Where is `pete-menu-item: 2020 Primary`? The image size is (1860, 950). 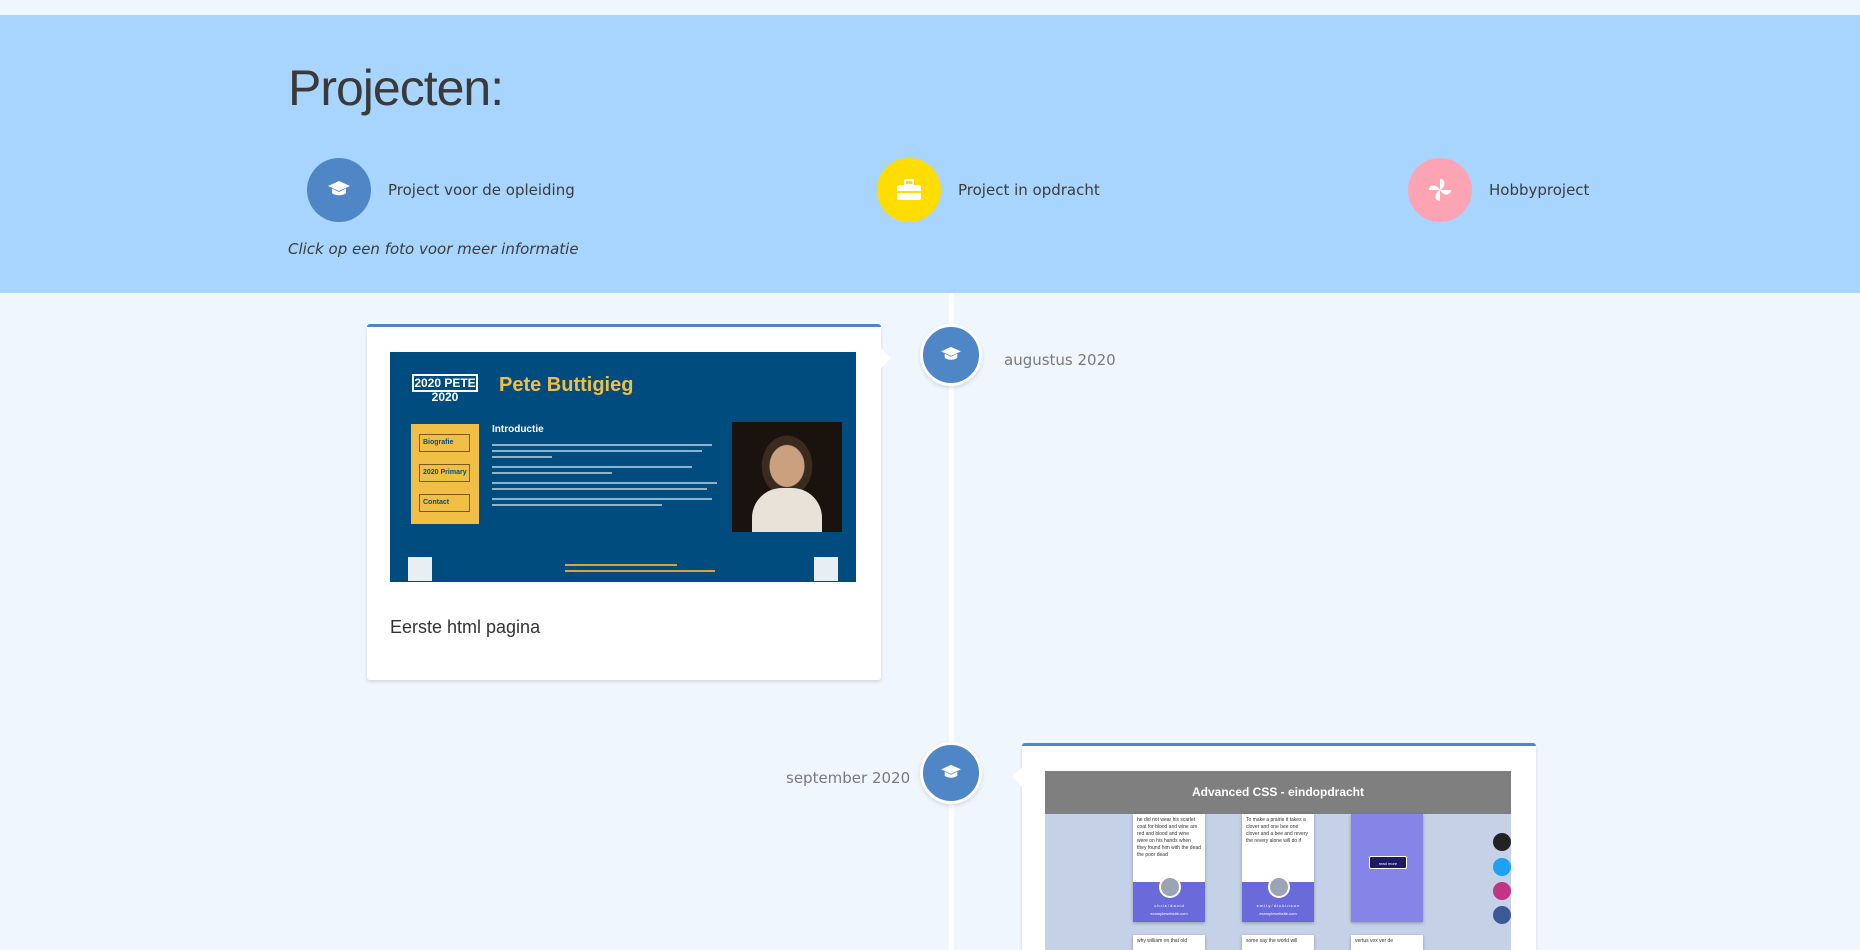 pete-menu-item: 2020 Primary is located at coordinates (444, 473).